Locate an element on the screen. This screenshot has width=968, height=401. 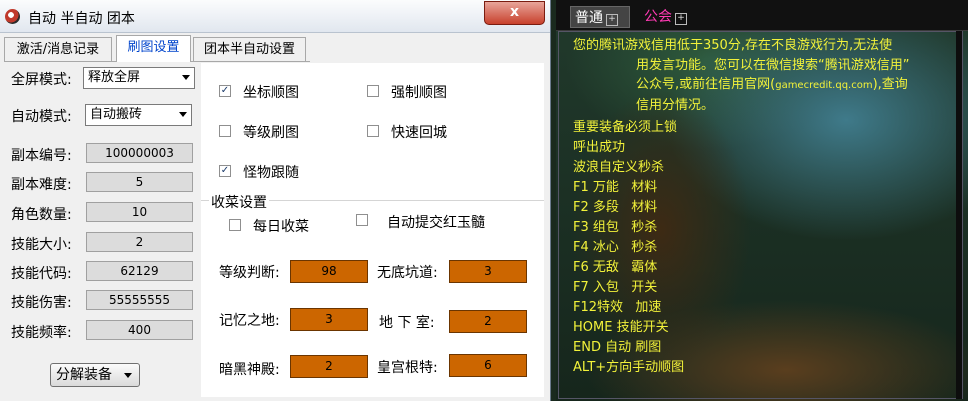
palace-gente-label: 皇宫根特: is located at coordinates (407, 368).